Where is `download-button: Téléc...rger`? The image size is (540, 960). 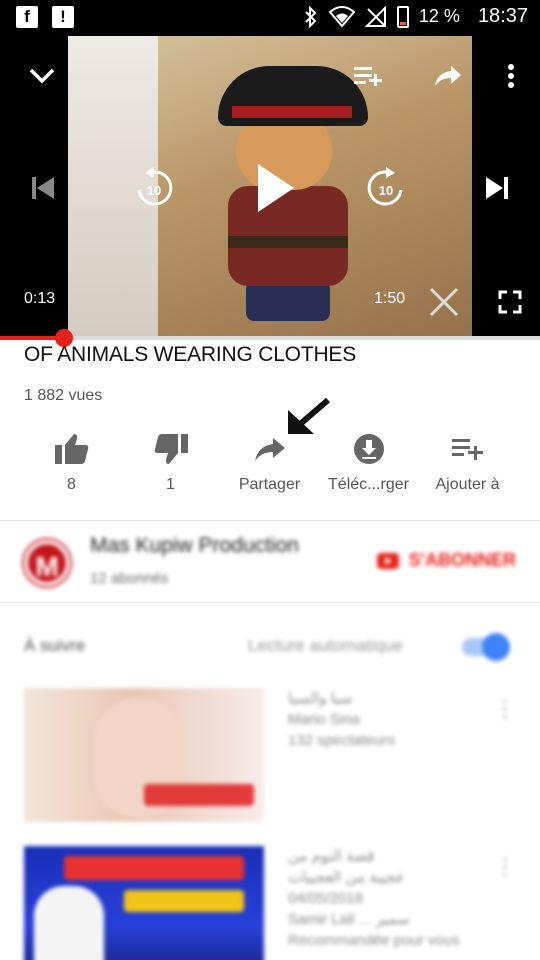
download-button: Téléc...rger is located at coordinates (368, 462).